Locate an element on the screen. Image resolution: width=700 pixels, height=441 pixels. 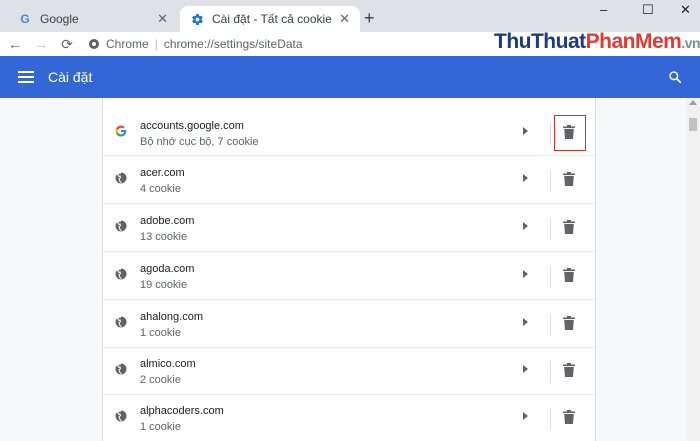
site-row: almico.com 2 cookie is located at coordinates (349, 371).